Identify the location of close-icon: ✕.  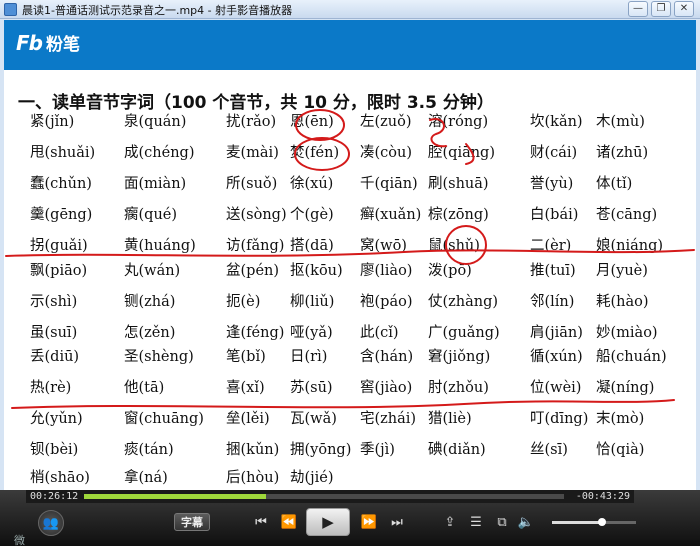
(684, 9).